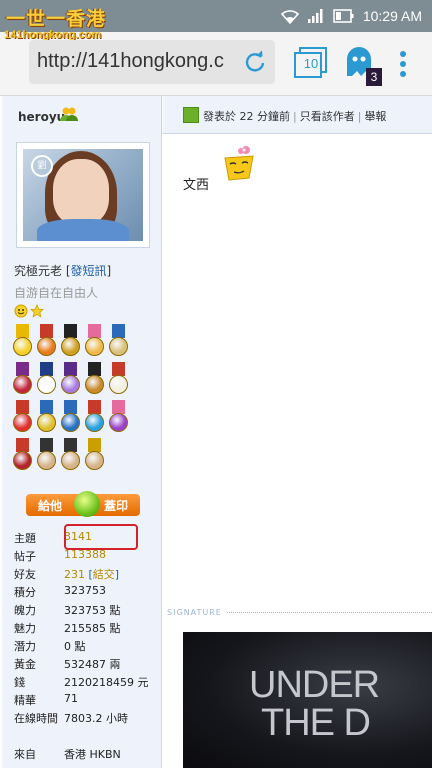 The image size is (432, 768). I want to click on clock: 10:29 AM, so click(392, 16).